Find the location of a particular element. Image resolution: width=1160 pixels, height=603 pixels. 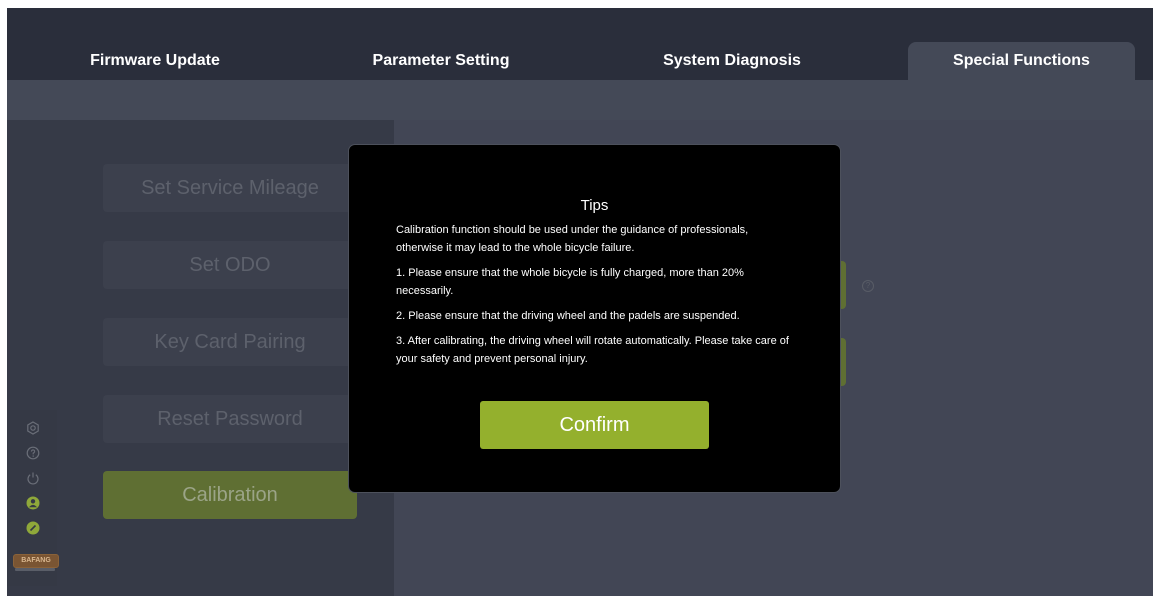

user-icon is located at coordinates (33, 503).